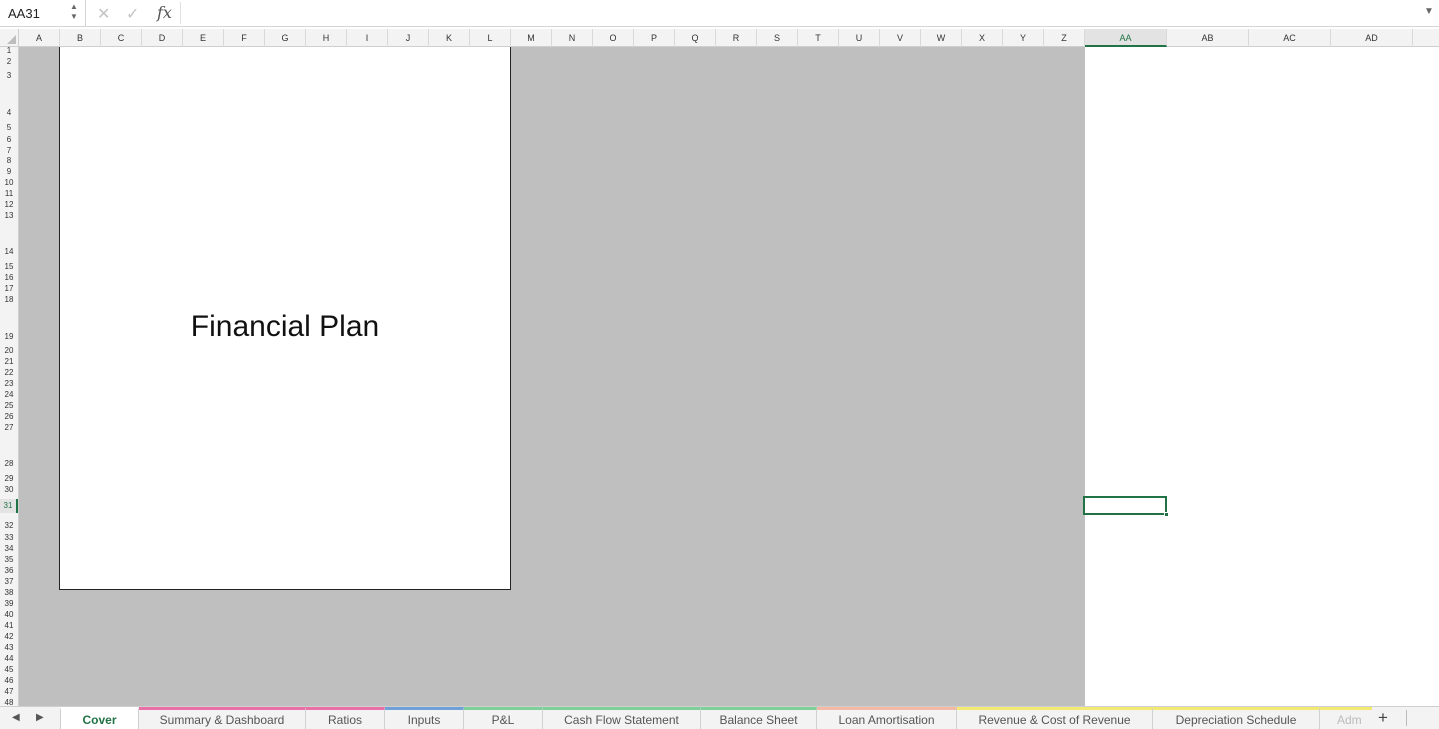  I want to click on row-header: 10, so click(9, 183).